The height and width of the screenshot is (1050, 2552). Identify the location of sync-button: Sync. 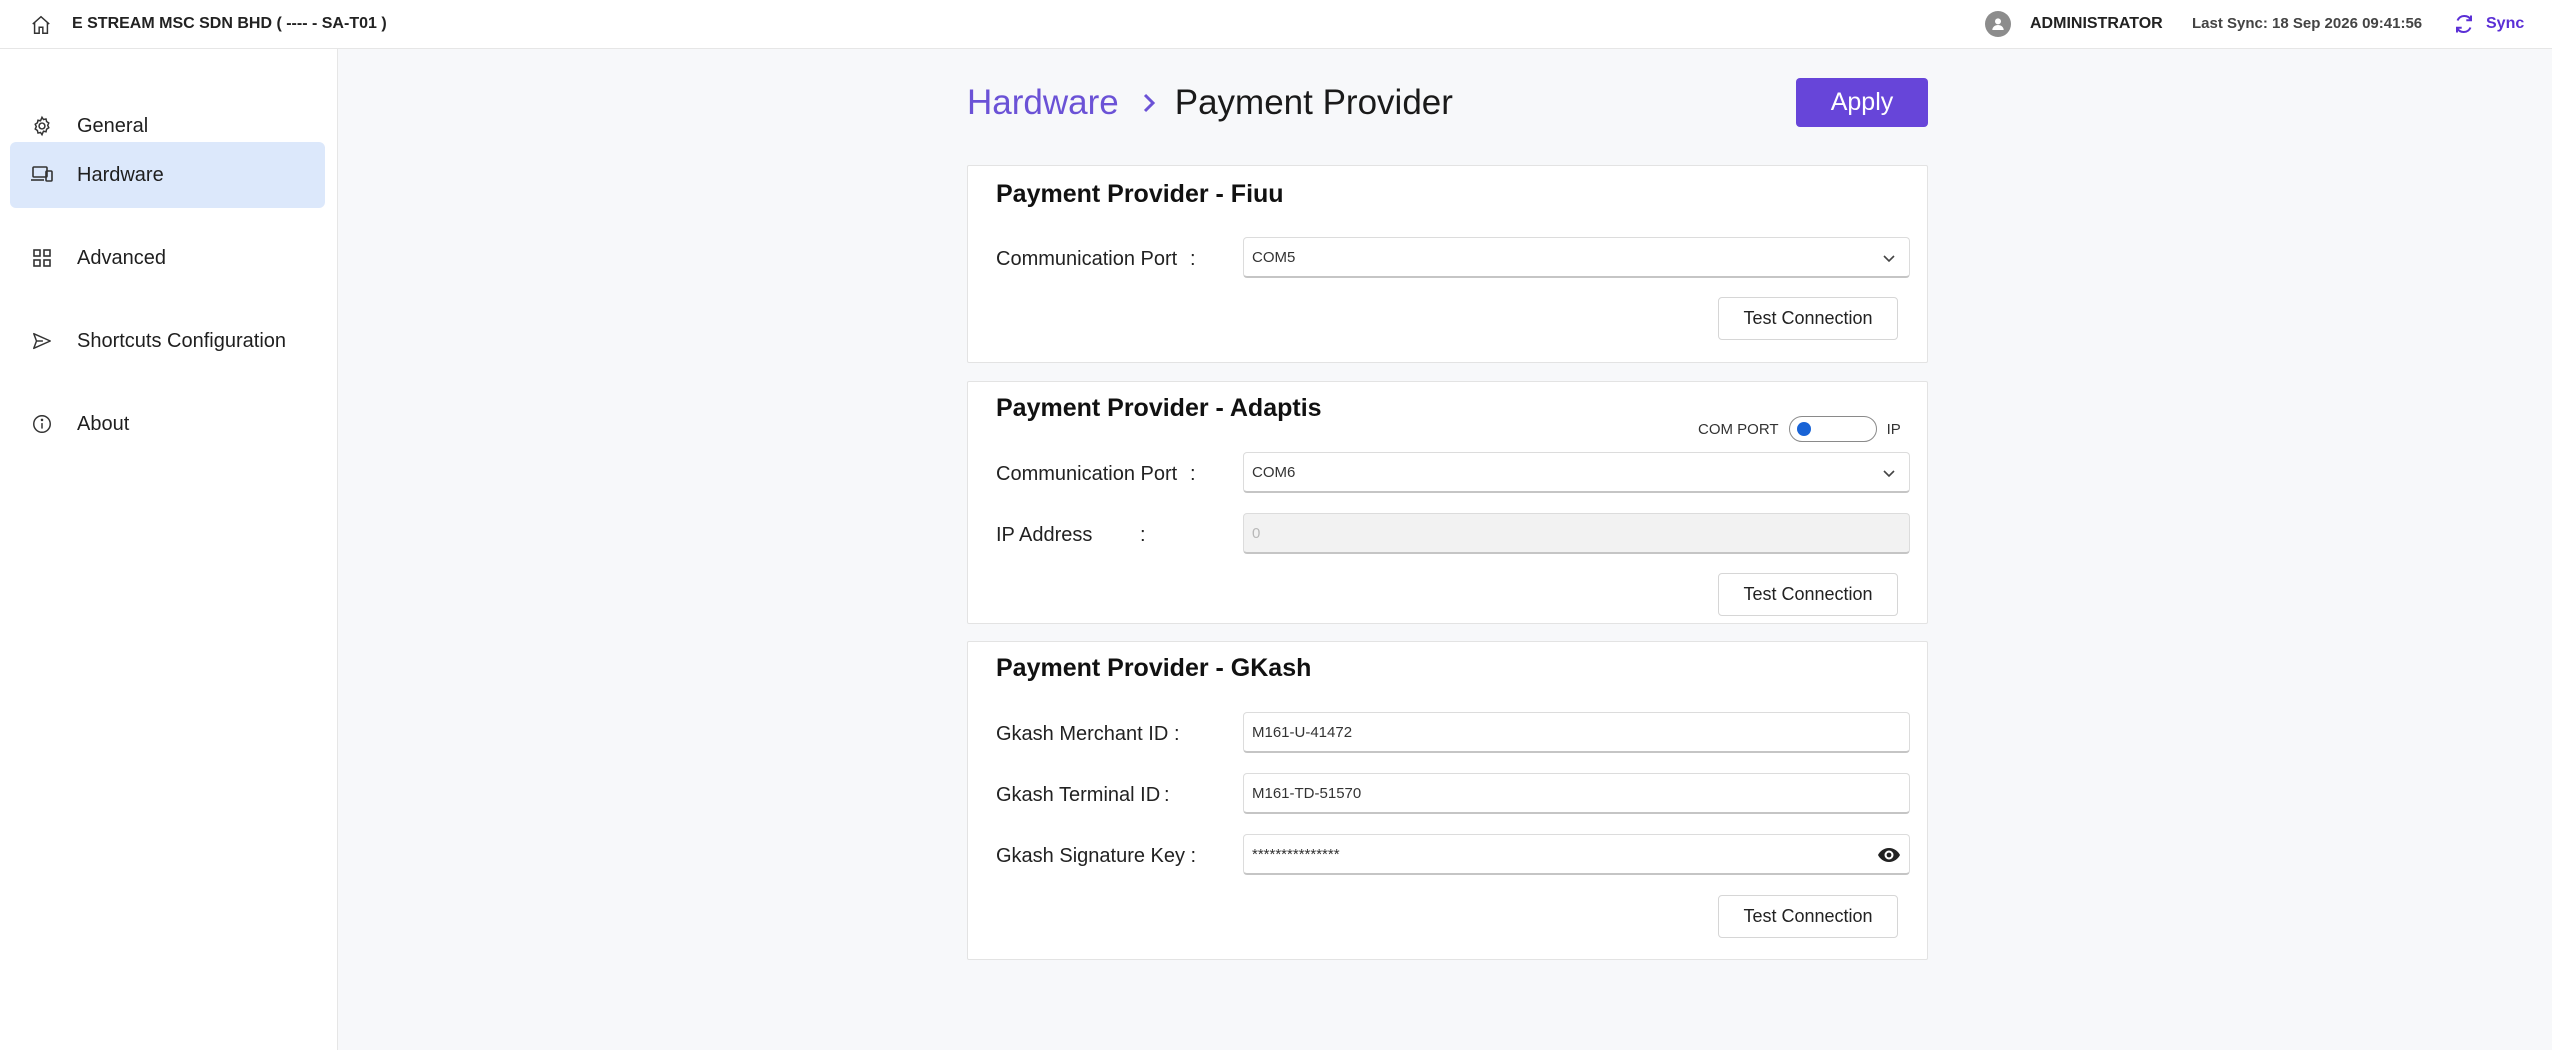
(2488, 24).